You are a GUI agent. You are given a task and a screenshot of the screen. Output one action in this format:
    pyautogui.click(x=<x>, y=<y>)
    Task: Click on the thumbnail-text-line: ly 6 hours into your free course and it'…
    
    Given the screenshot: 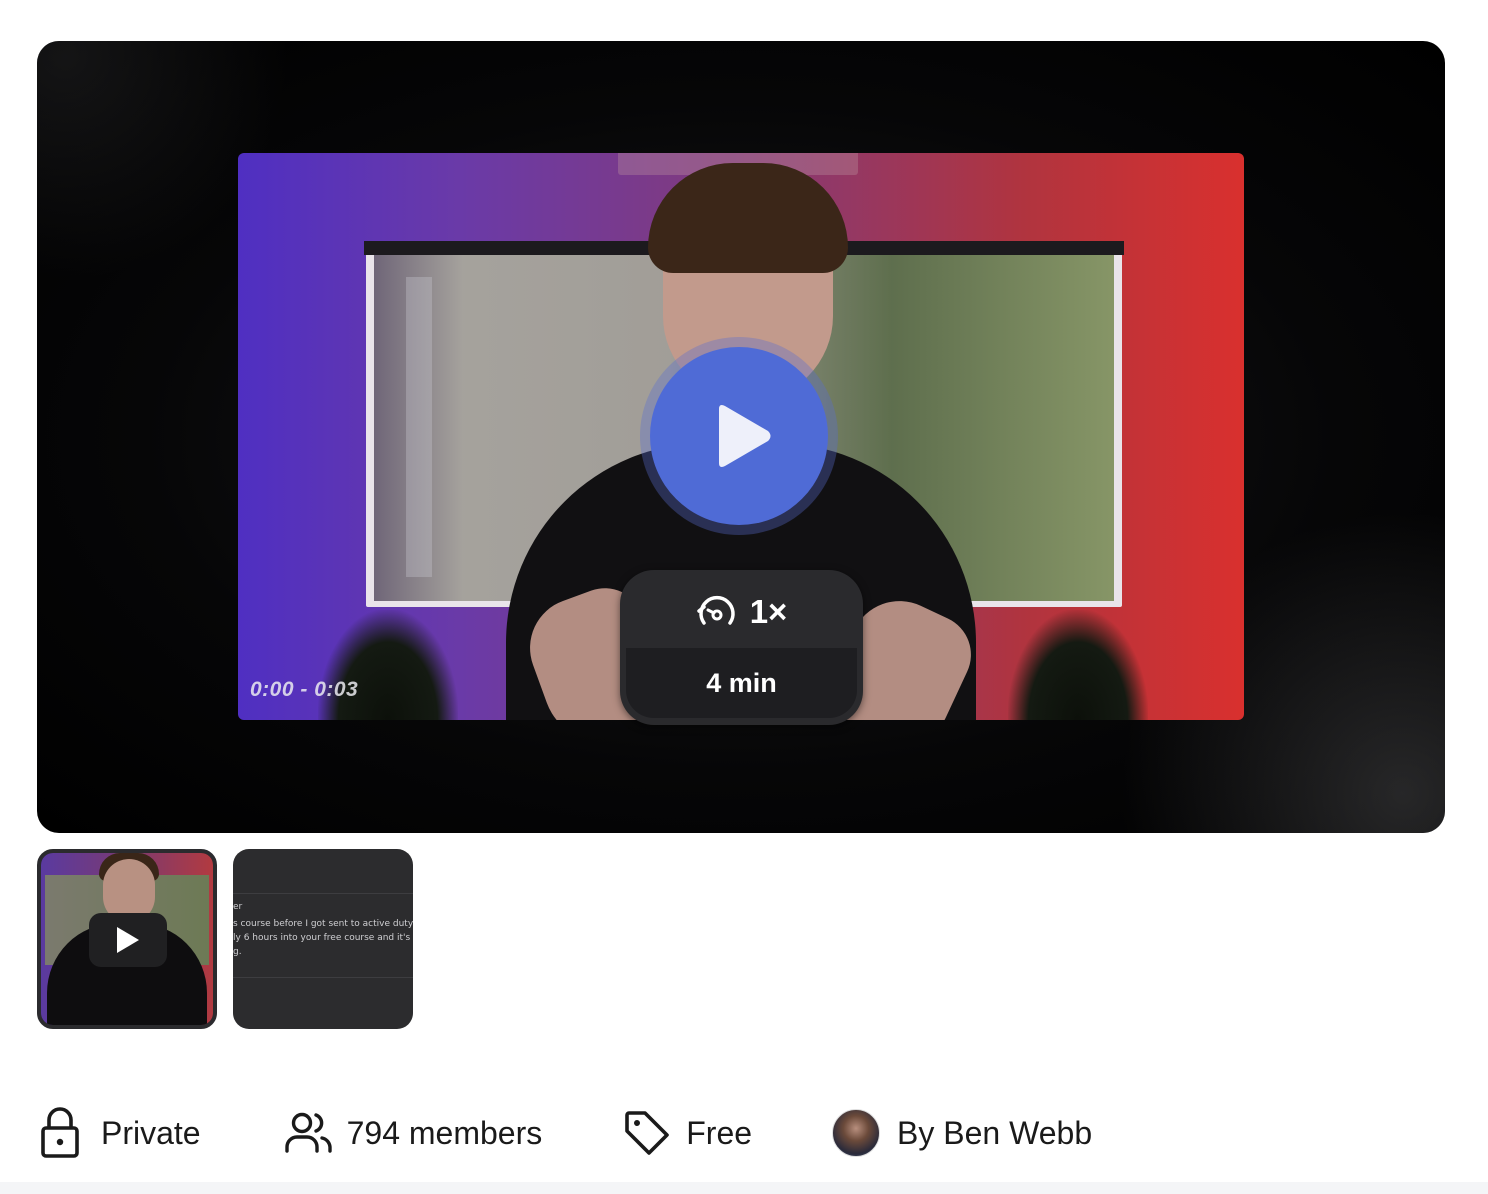 What is the action you would take?
    pyautogui.click(x=323, y=938)
    